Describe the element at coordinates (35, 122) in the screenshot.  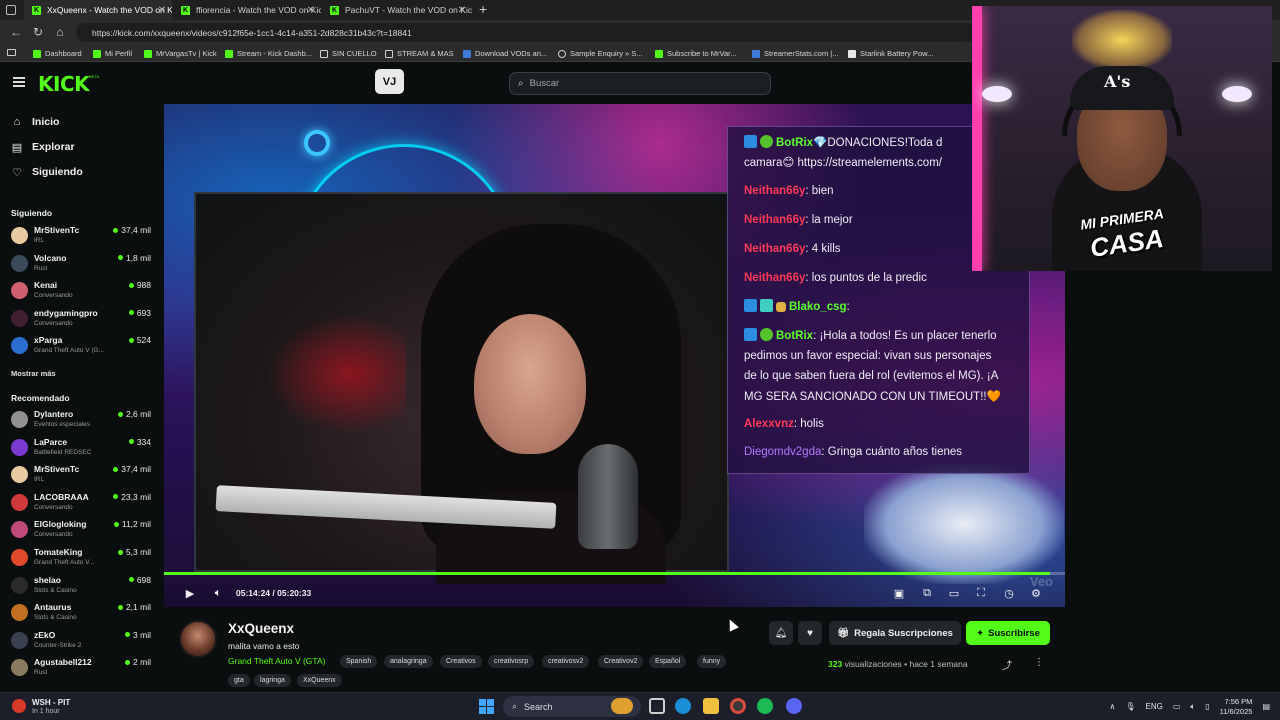
I see `nav-inicio: ⌂ Inicio` at that location.